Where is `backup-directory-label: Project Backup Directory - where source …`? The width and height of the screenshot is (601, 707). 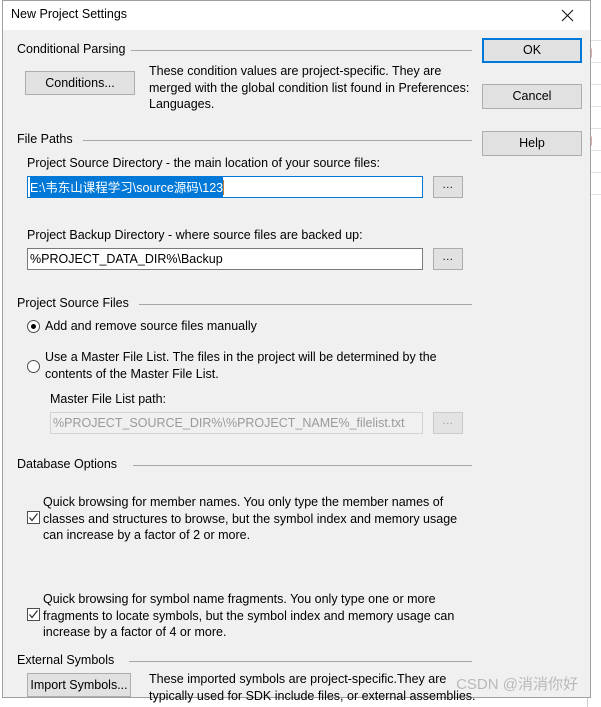 backup-directory-label: Project Backup Directory - where source … is located at coordinates (195, 235).